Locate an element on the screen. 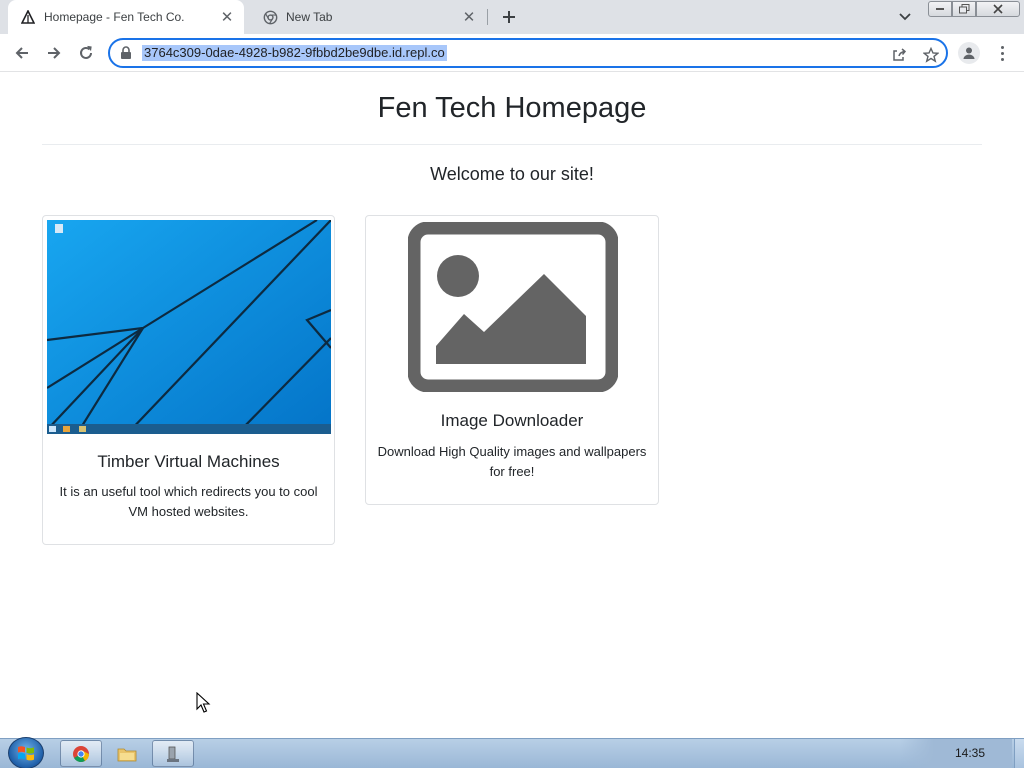 Image resolution: width=1024 pixels, height=768 pixels. arrow-right-icon is located at coordinates (54, 53).